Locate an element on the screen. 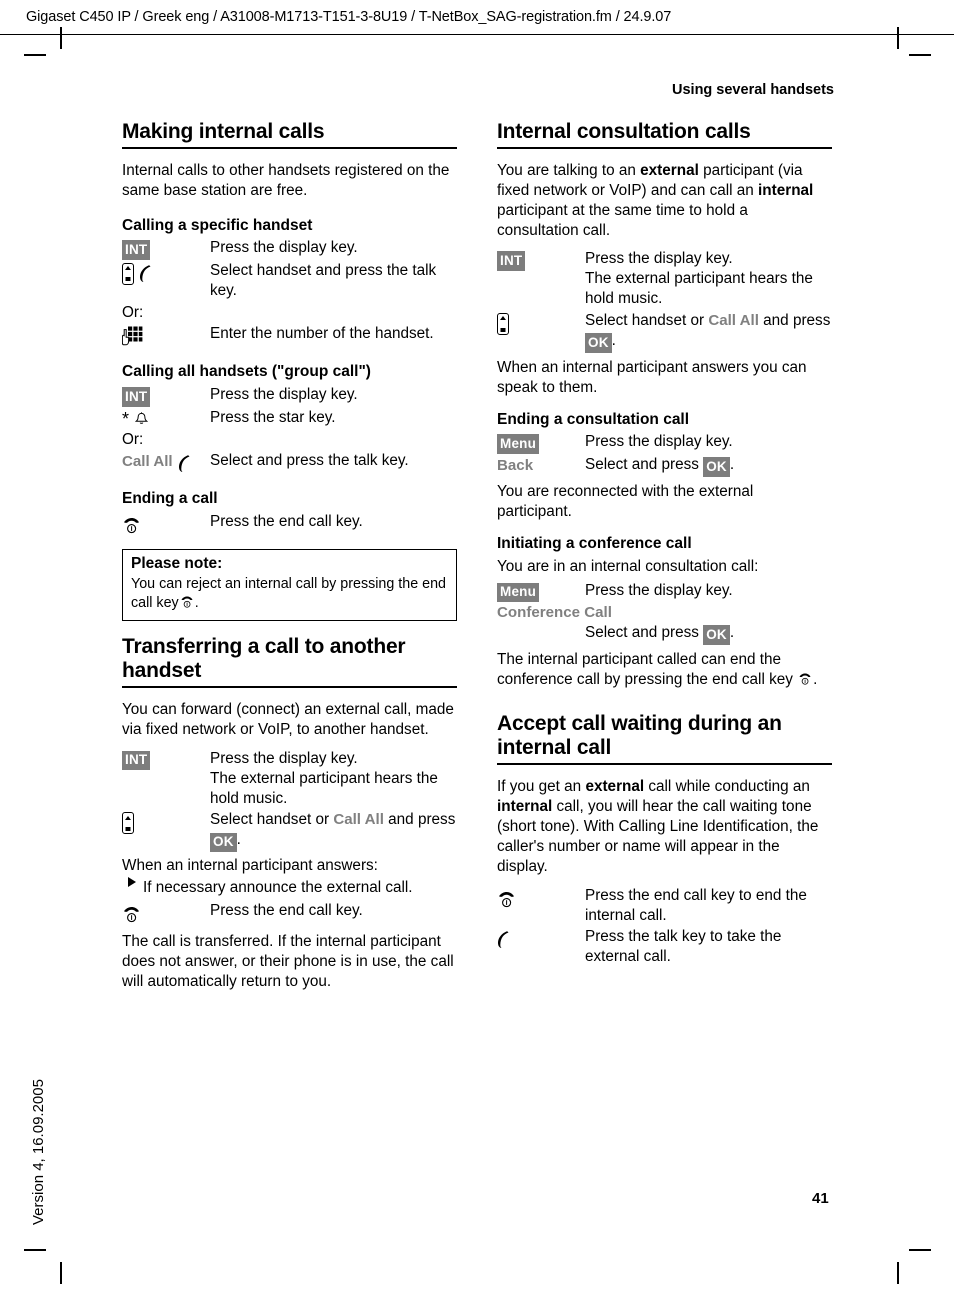  step-row-transfer-select-handset: Select handset or Call All and press OK. is located at coordinates (289, 831).